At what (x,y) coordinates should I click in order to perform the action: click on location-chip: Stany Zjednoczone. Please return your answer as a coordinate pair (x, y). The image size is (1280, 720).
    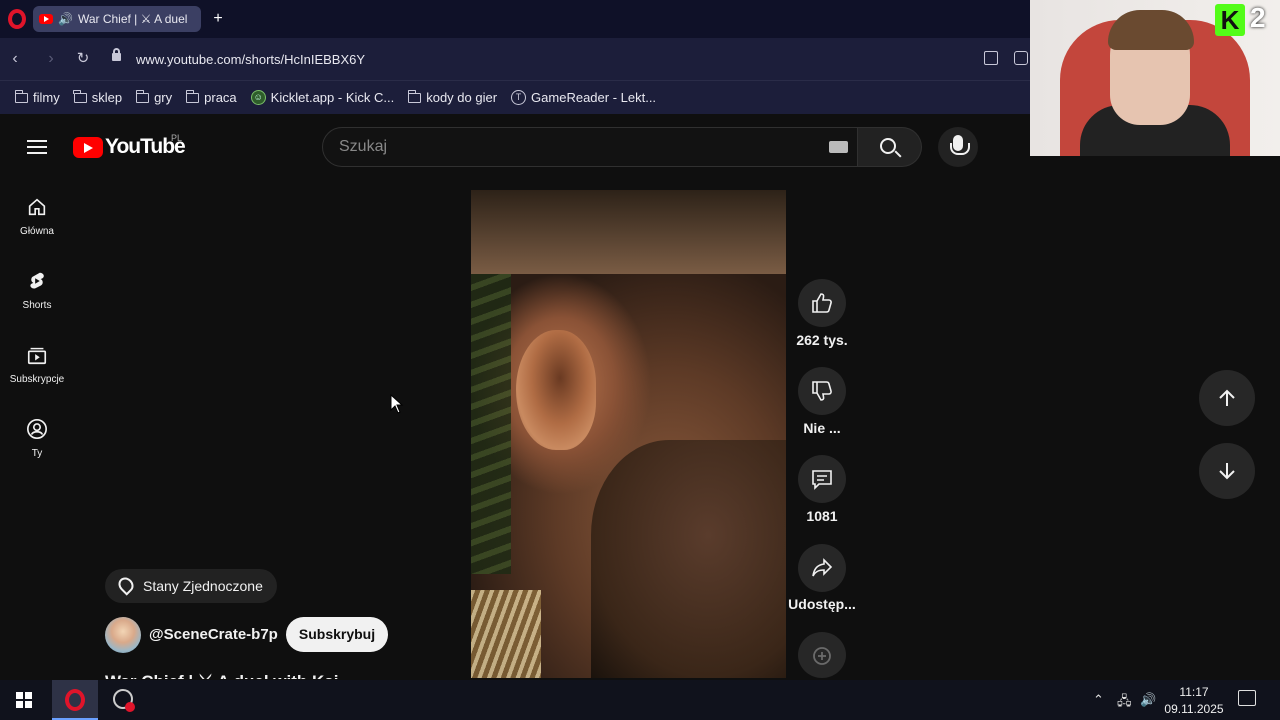
    Looking at the image, I should click on (191, 586).